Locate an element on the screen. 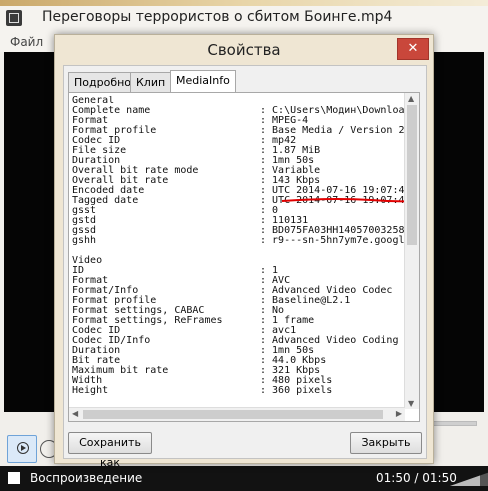  info-row: Complete name: C:\Users\Модин\Downloa is located at coordinates (238, 111).